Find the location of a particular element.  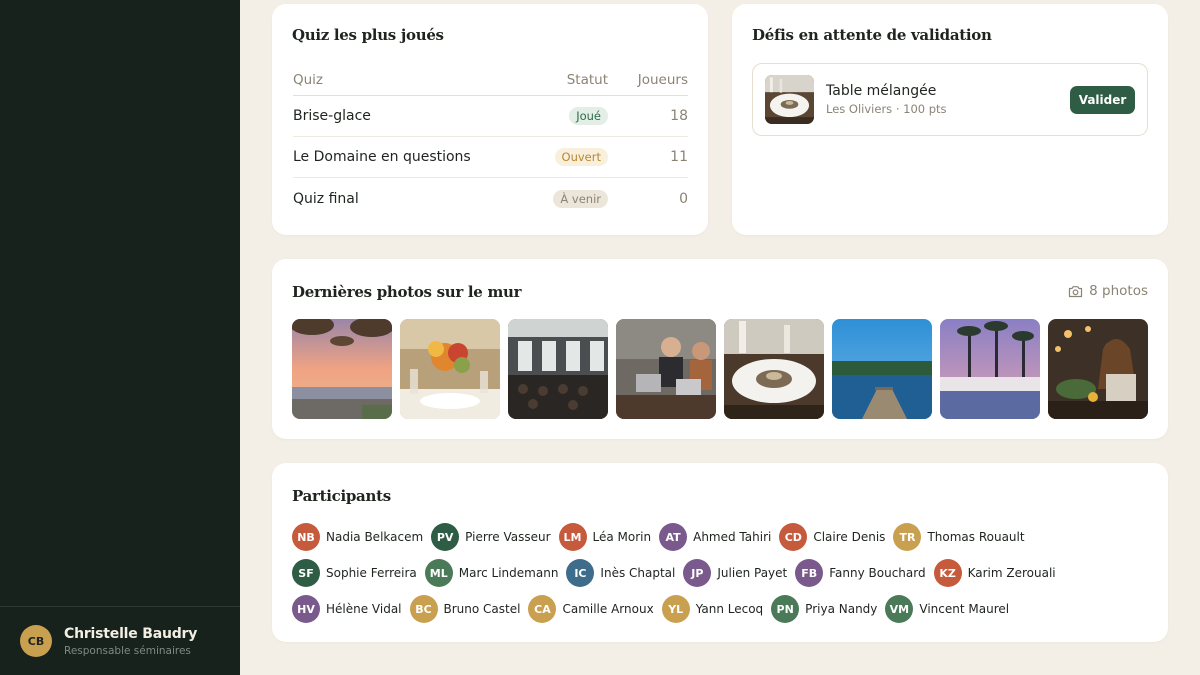

participant-name: Inès Chaptal is located at coordinates (638, 573).